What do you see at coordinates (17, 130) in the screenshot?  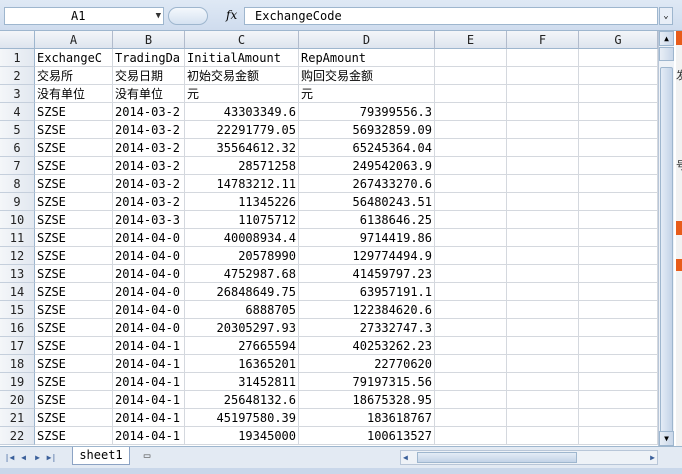 I see `row-header: 5` at bounding box center [17, 130].